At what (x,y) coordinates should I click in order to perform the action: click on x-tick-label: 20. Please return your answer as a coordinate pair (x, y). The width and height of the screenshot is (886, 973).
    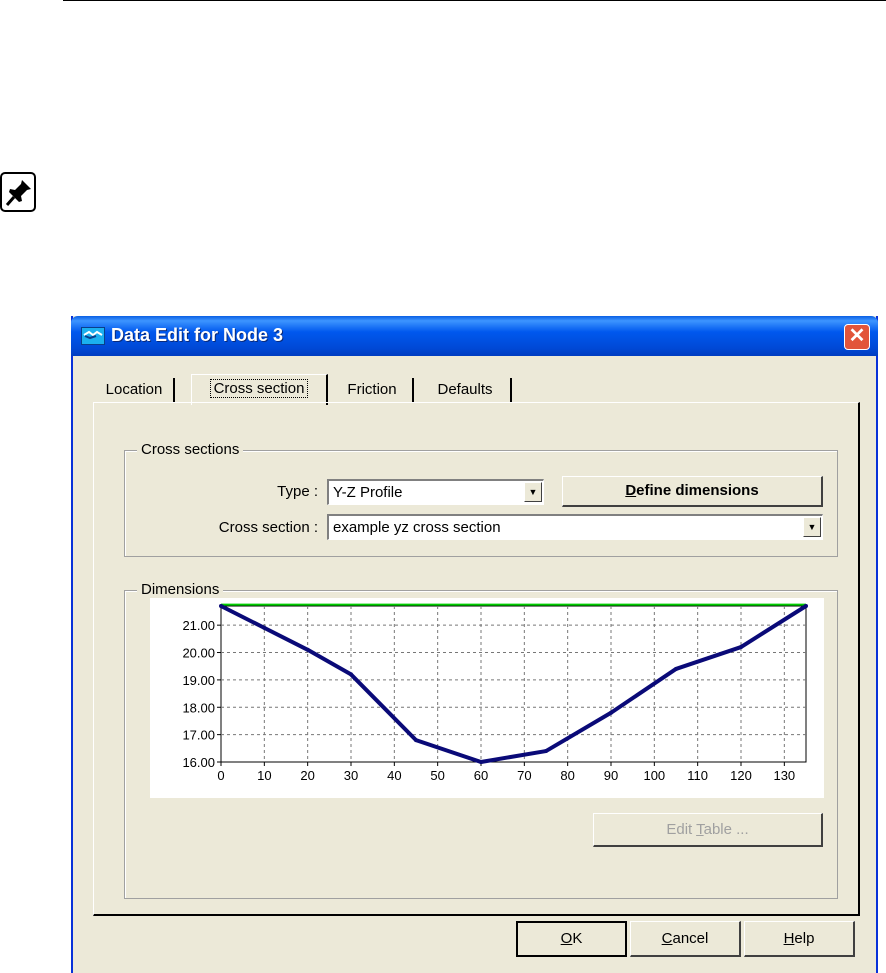
    Looking at the image, I should click on (307, 775).